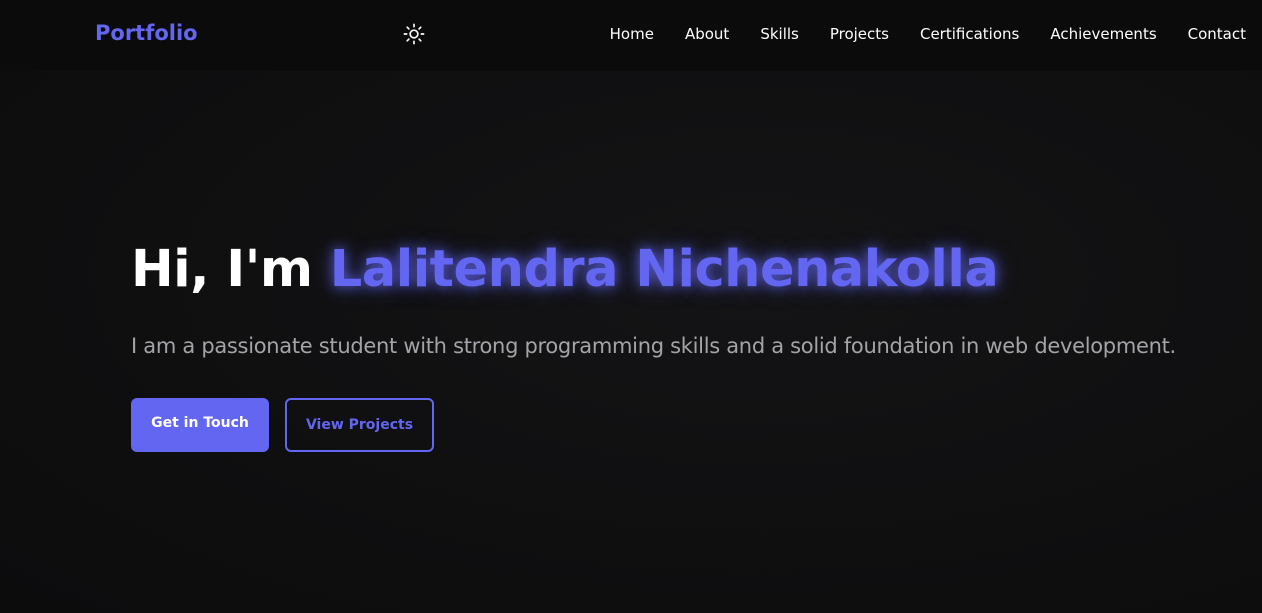 The height and width of the screenshot is (613, 1262). I want to click on get-in-touch-button: Get in Touch, so click(200, 425).